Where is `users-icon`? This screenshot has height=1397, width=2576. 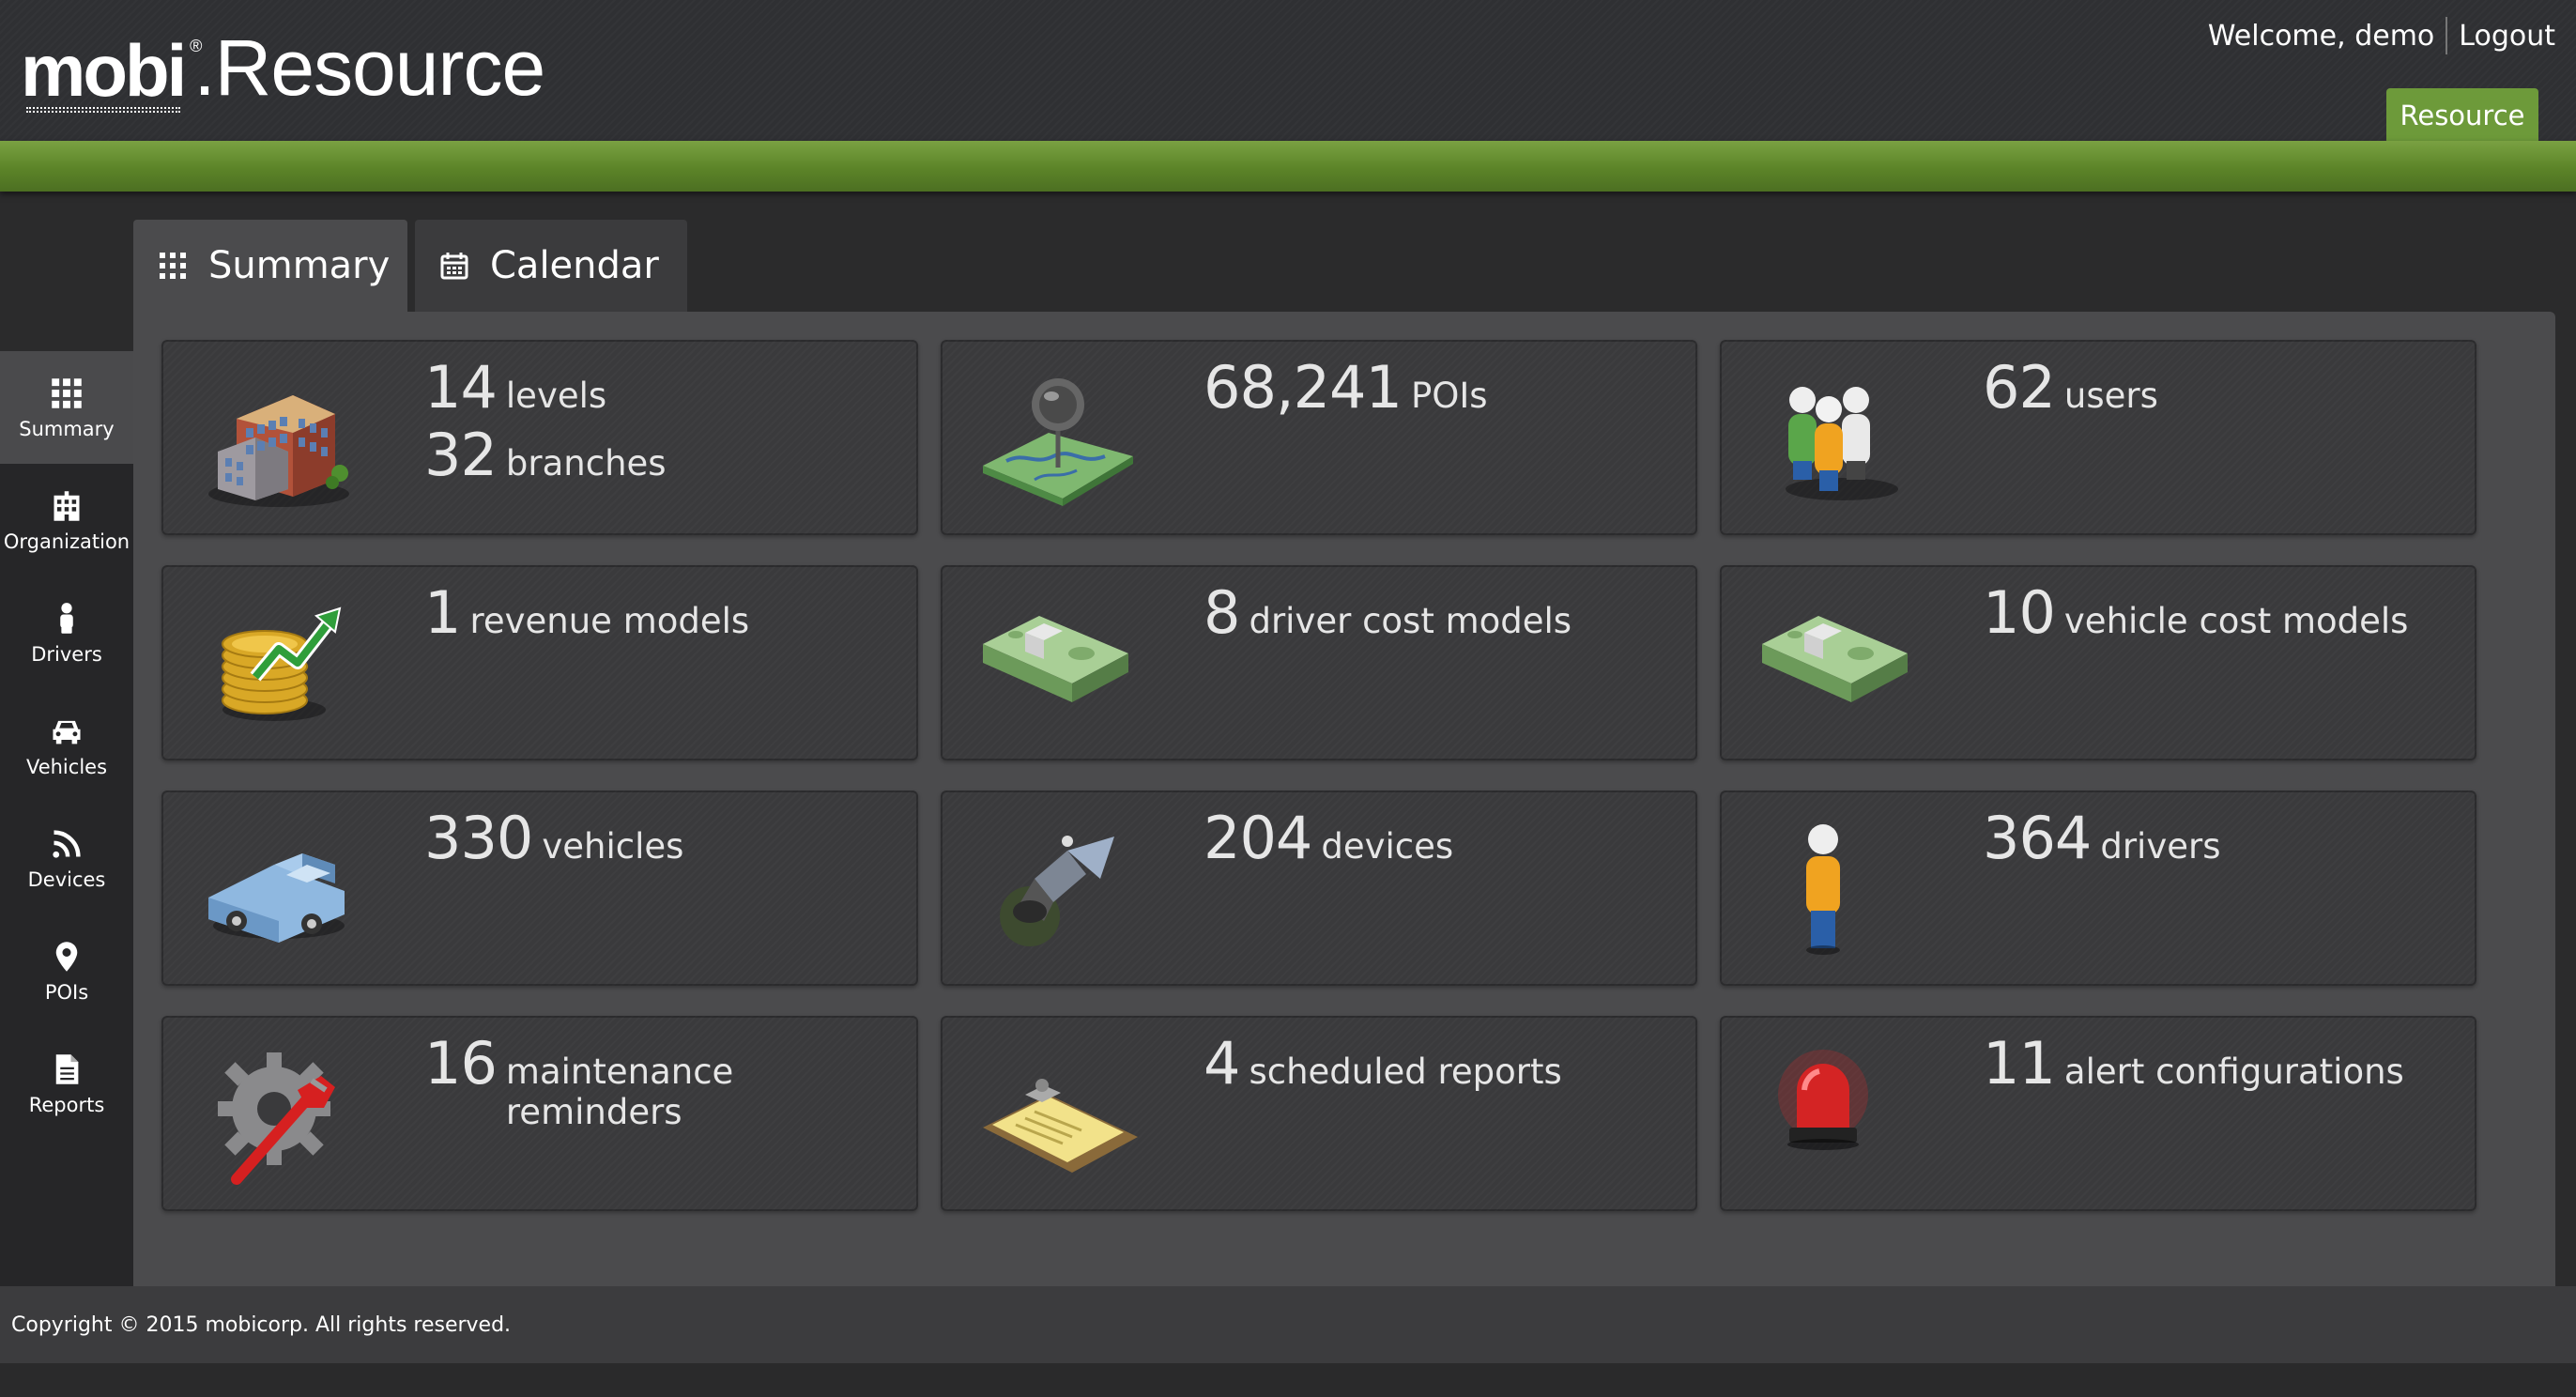
users-icon is located at coordinates (1842, 443).